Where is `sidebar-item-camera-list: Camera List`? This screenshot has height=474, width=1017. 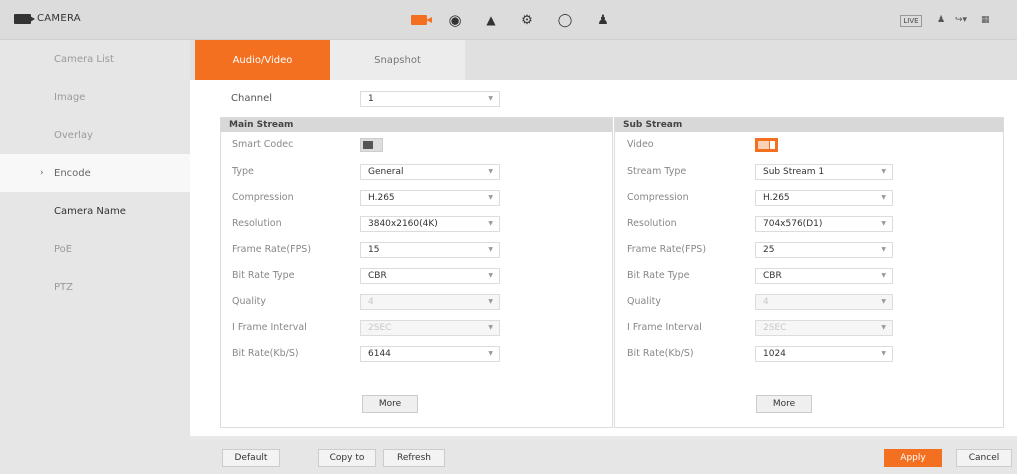
sidebar-item-camera-list: Camera List is located at coordinates (95, 59).